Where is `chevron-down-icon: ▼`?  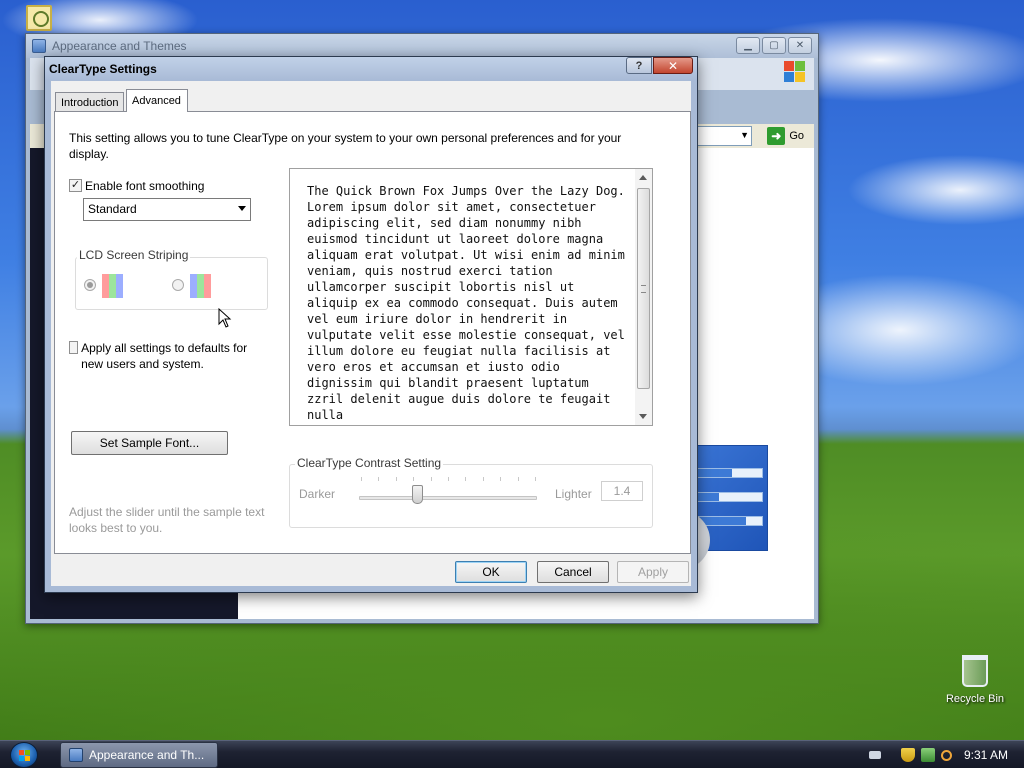 chevron-down-icon: ▼ is located at coordinates (744, 135).